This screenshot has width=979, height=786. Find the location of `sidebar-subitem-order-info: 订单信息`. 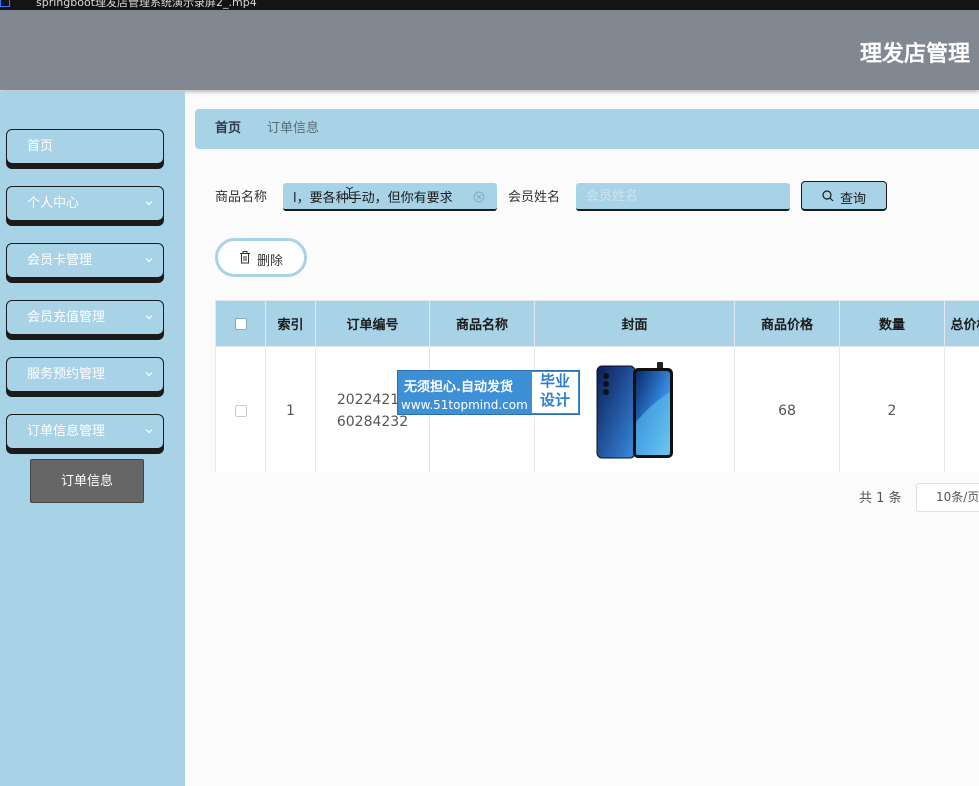

sidebar-subitem-order-info: 订单信息 is located at coordinates (87, 481).